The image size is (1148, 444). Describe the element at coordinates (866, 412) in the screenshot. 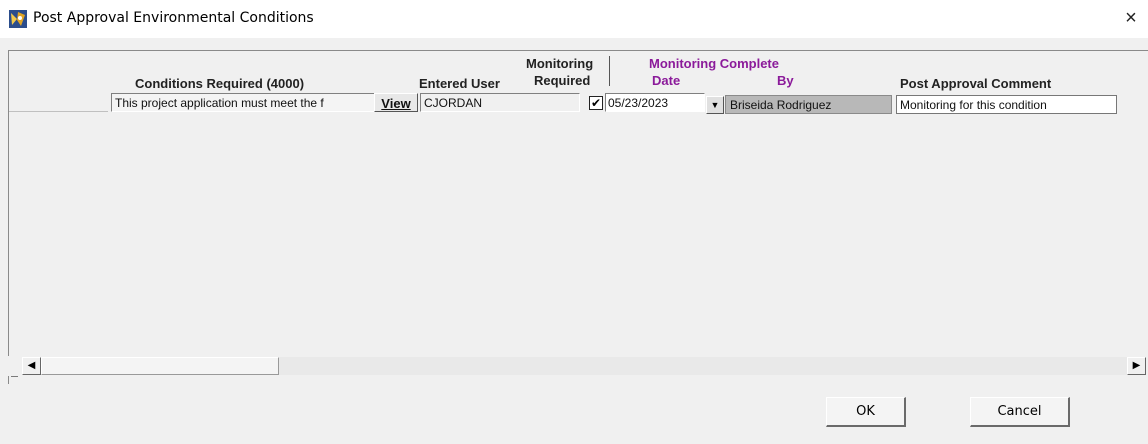

I see `ok-button: OK` at that location.